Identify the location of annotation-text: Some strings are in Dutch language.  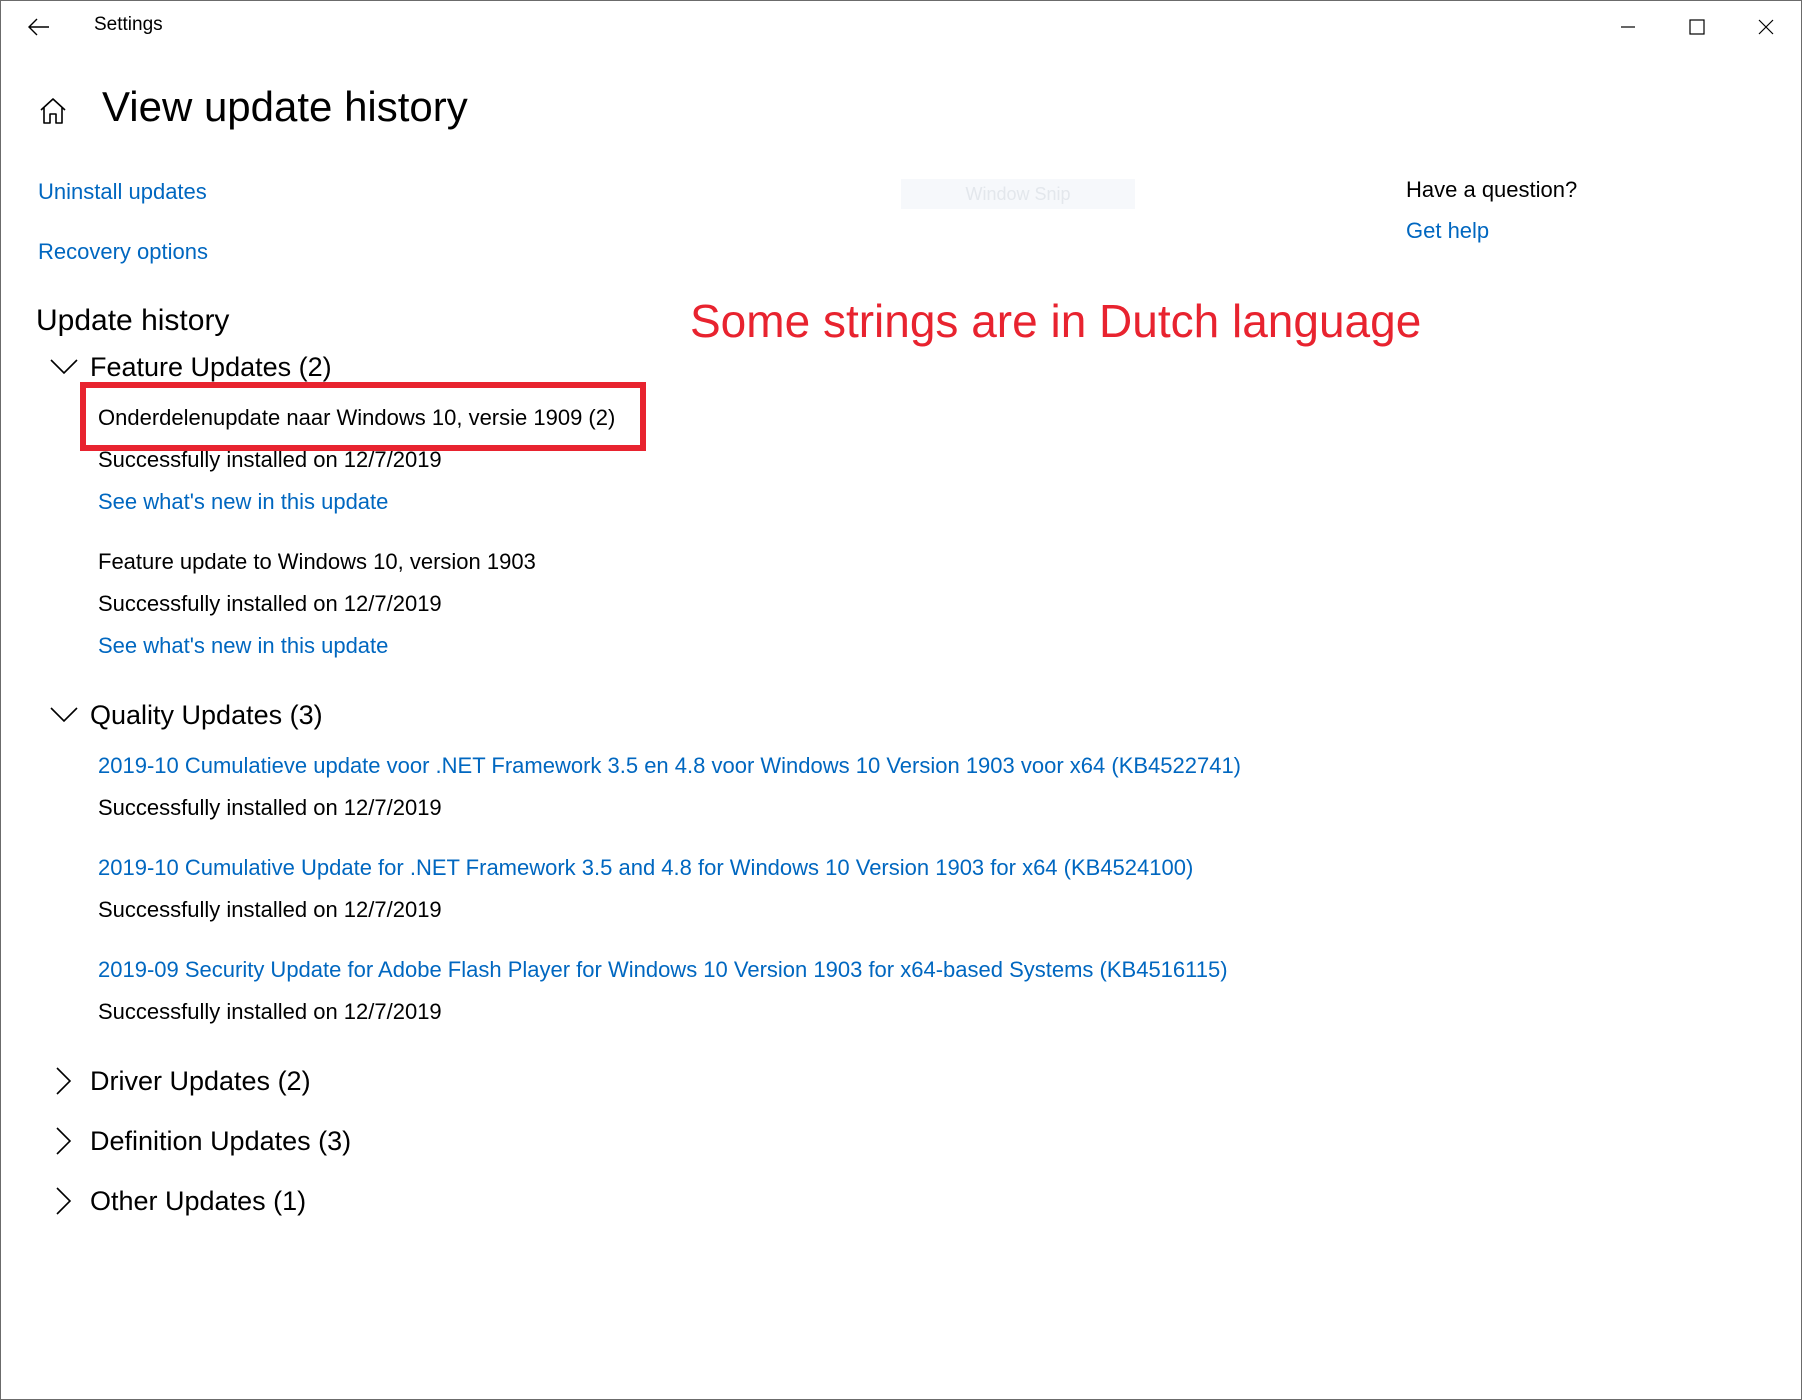
(1056, 321).